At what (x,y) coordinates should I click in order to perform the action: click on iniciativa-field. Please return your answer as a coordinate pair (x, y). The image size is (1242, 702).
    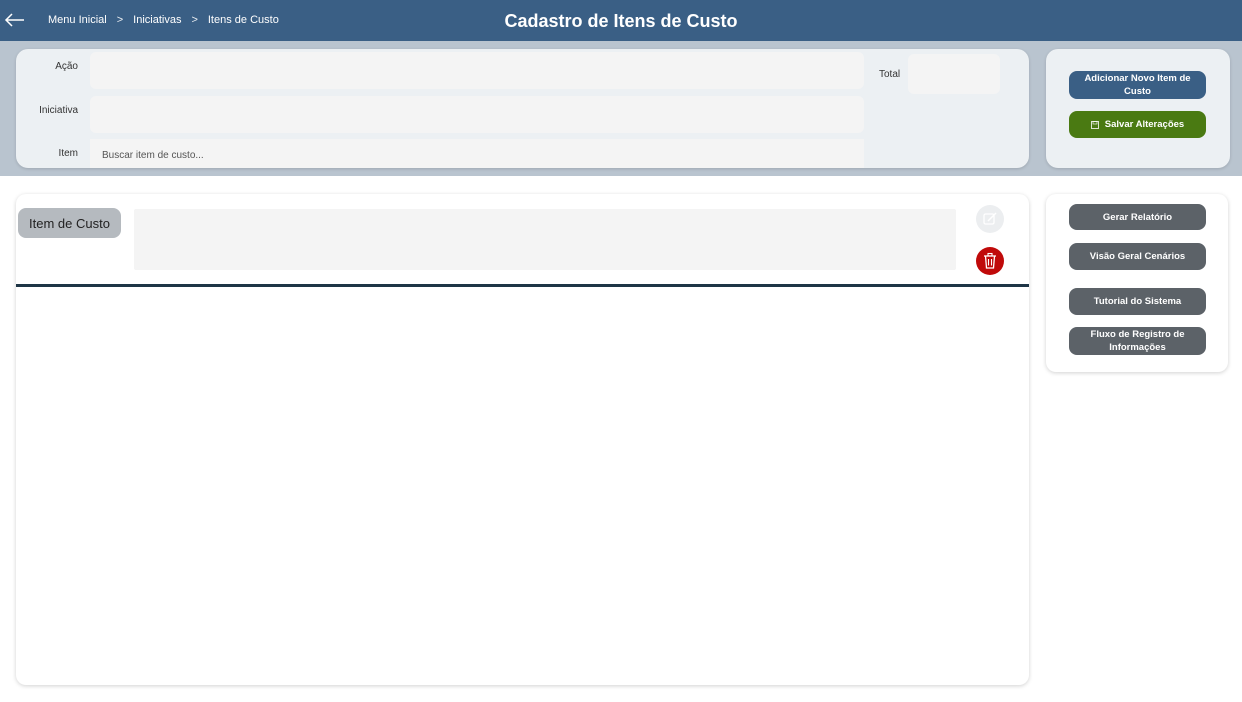
    Looking at the image, I should click on (477, 114).